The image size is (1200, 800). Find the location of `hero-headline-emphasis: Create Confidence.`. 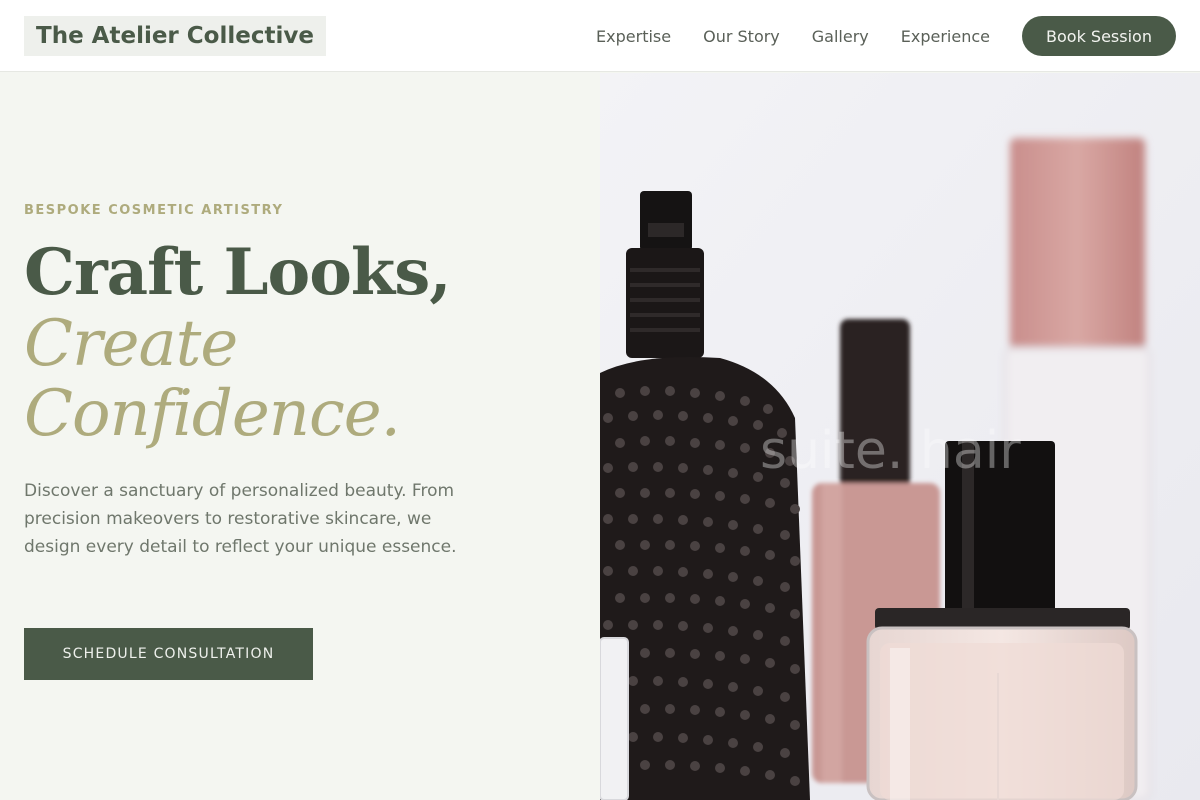

hero-headline-emphasis: Create Confidence. is located at coordinates (304, 379).